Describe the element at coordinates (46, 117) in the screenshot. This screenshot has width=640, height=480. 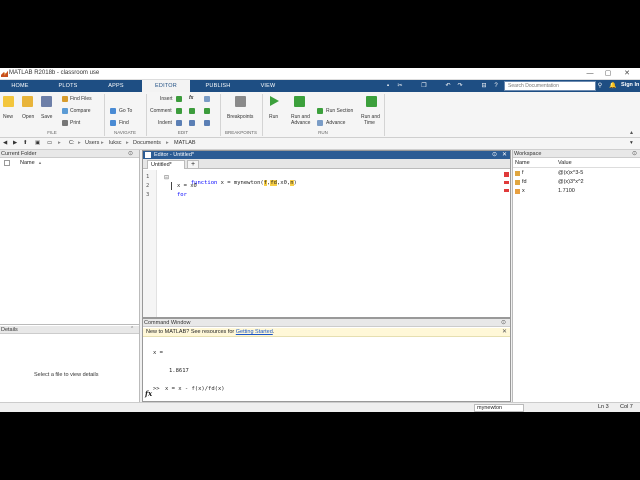
I see `save-button: Save` at that location.